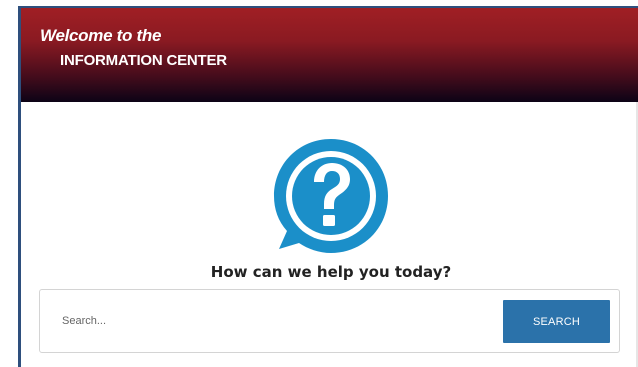 The height and width of the screenshot is (367, 638). What do you see at coordinates (101, 35) in the screenshot?
I see `welcome-text: Welcome to the` at bounding box center [101, 35].